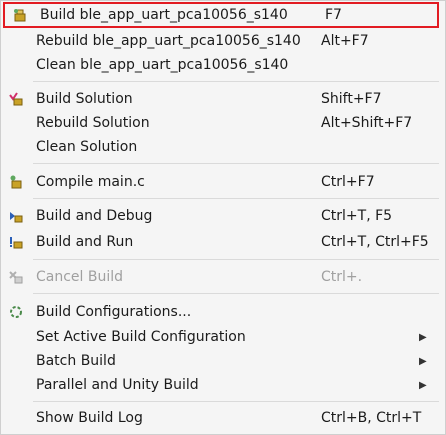  What do you see at coordinates (76, 361) in the screenshot?
I see `menu-item-label: Batch Build` at bounding box center [76, 361].